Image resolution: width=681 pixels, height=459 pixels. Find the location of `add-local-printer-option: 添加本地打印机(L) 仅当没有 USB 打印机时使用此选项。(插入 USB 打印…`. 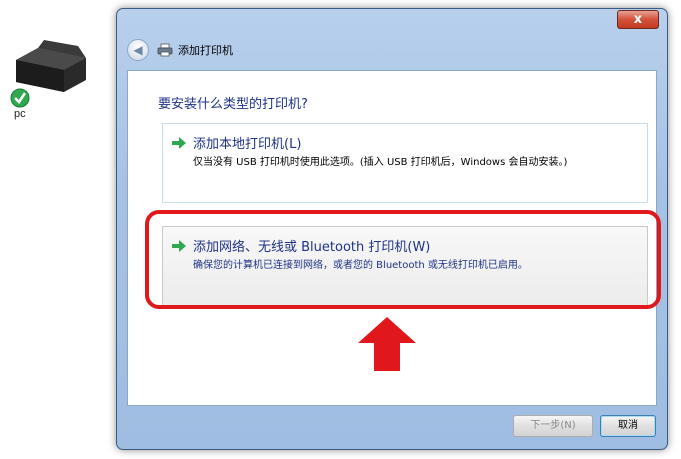

add-local-printer-option: 添加本地打印机(L) 仅当没有 USB 打印机时使用此选项。(插入 USB 打印… is located at coordinates (405, 163).